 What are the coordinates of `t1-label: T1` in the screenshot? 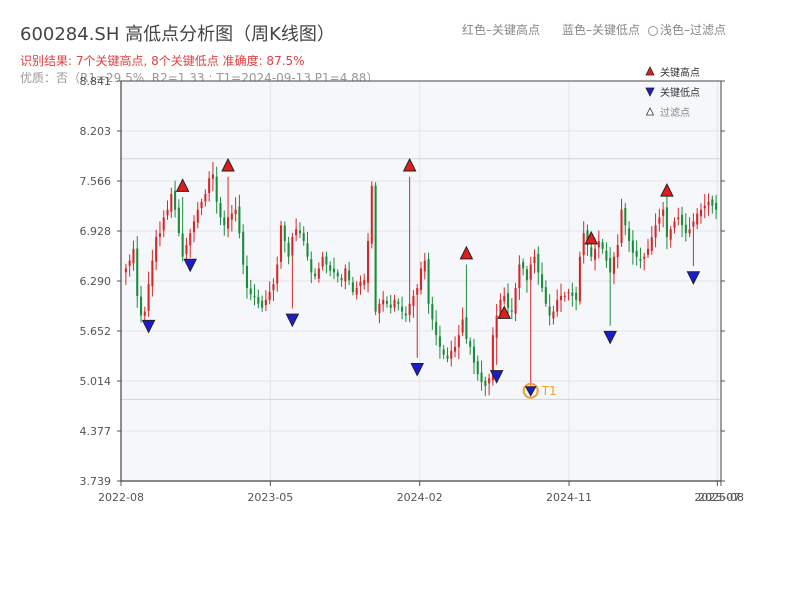 It's located at (549, 391).